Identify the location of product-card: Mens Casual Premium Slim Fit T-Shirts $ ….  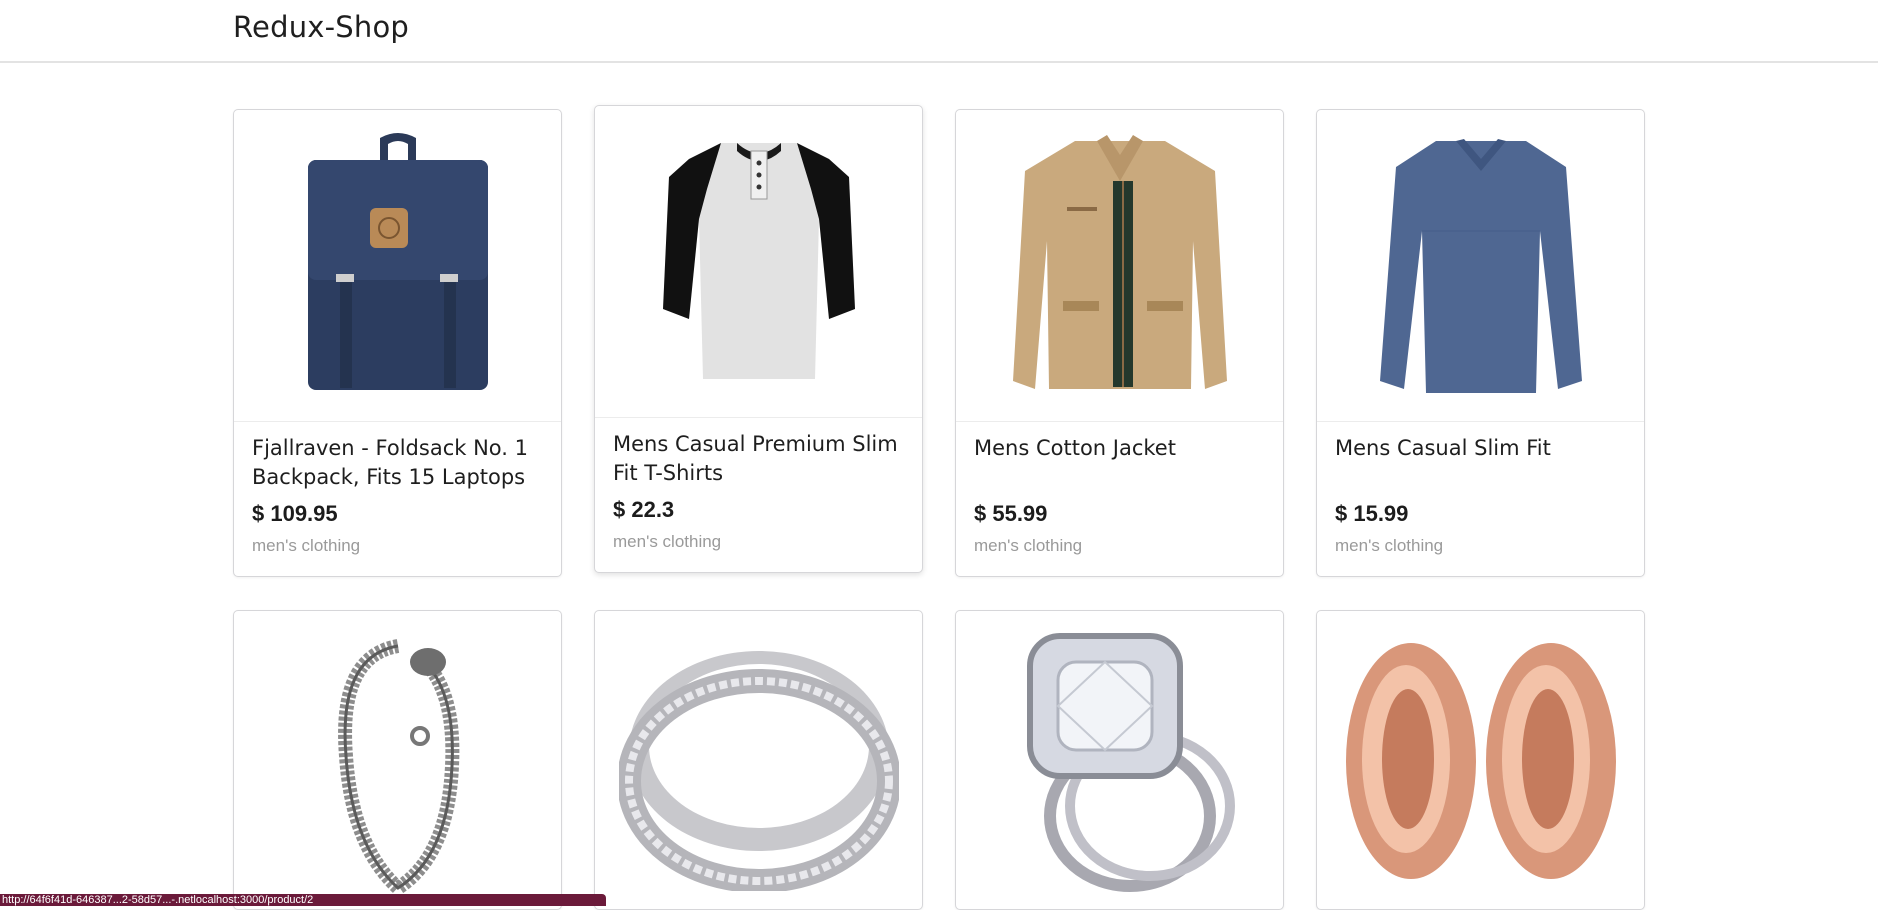
(758, 339).